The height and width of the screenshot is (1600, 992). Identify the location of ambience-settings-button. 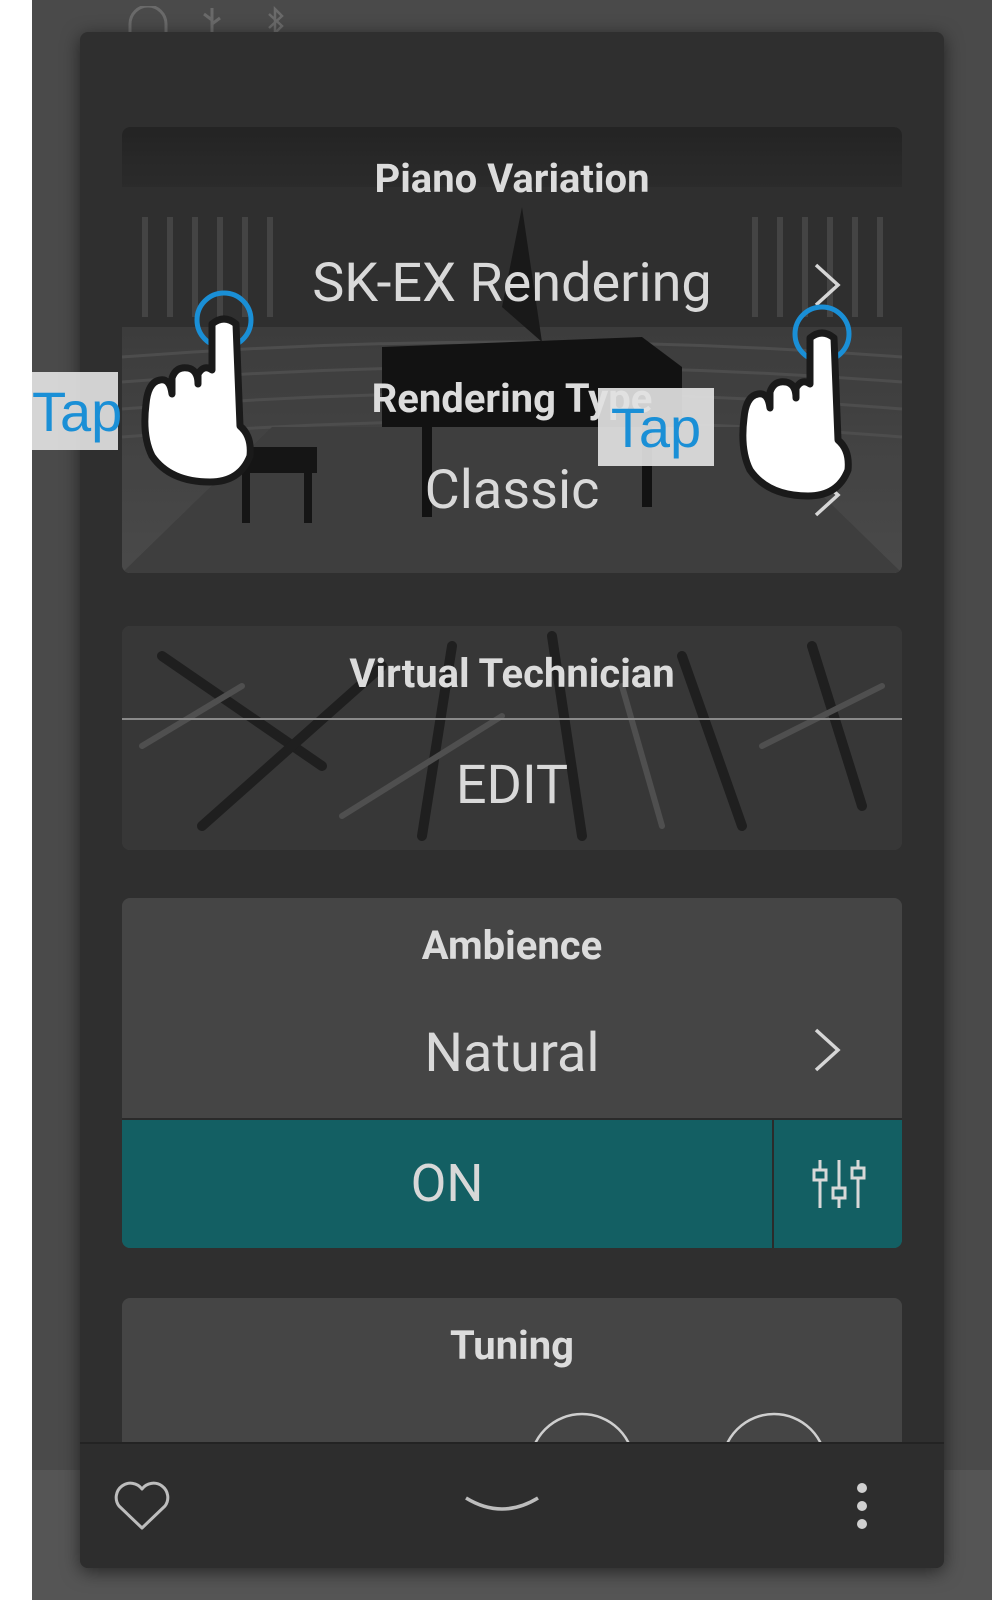
(838, 1184).